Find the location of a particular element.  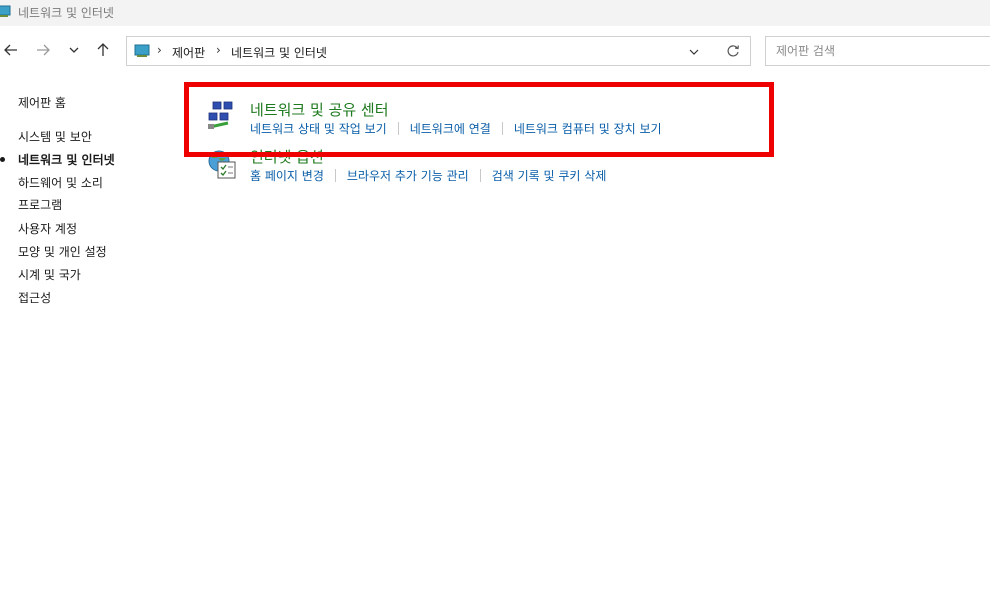

arrow-up-icon is located at coordinates (103, 49).